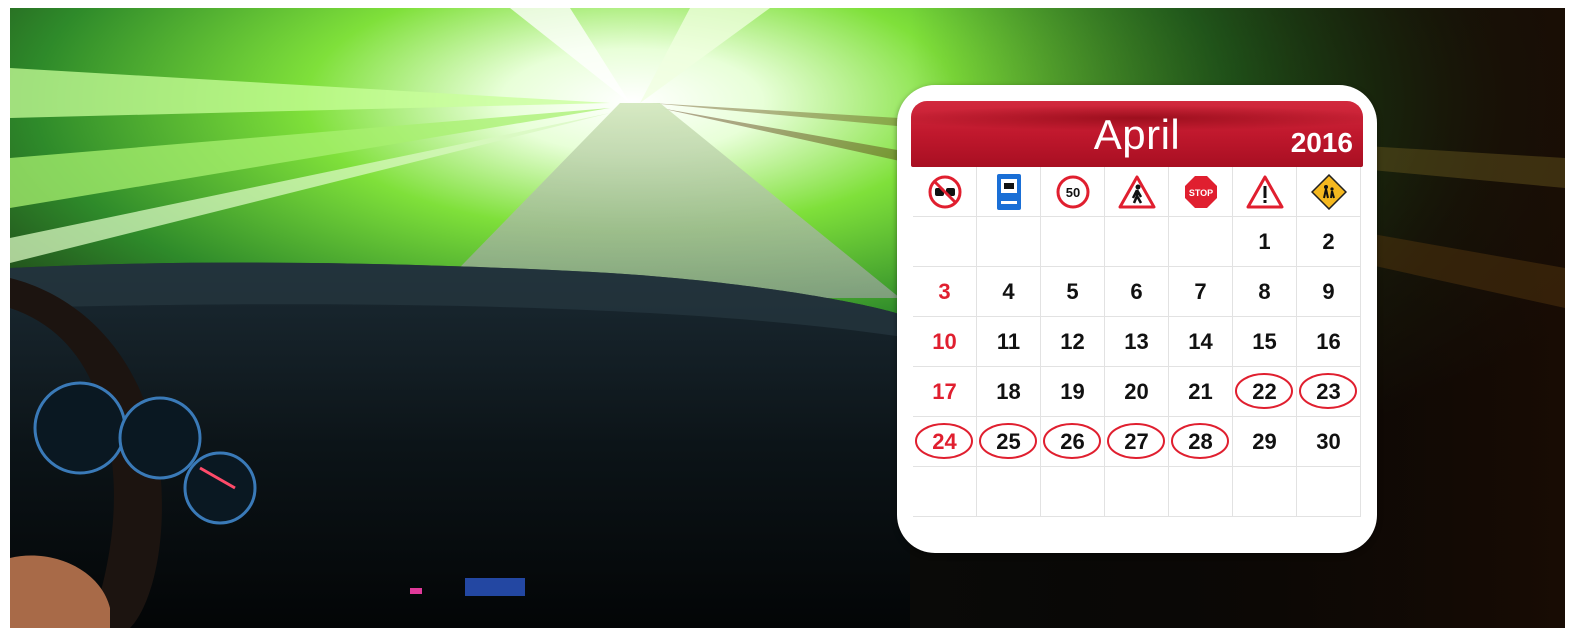  I want to click on calendar-day-number: 16, so click(1328, 341).